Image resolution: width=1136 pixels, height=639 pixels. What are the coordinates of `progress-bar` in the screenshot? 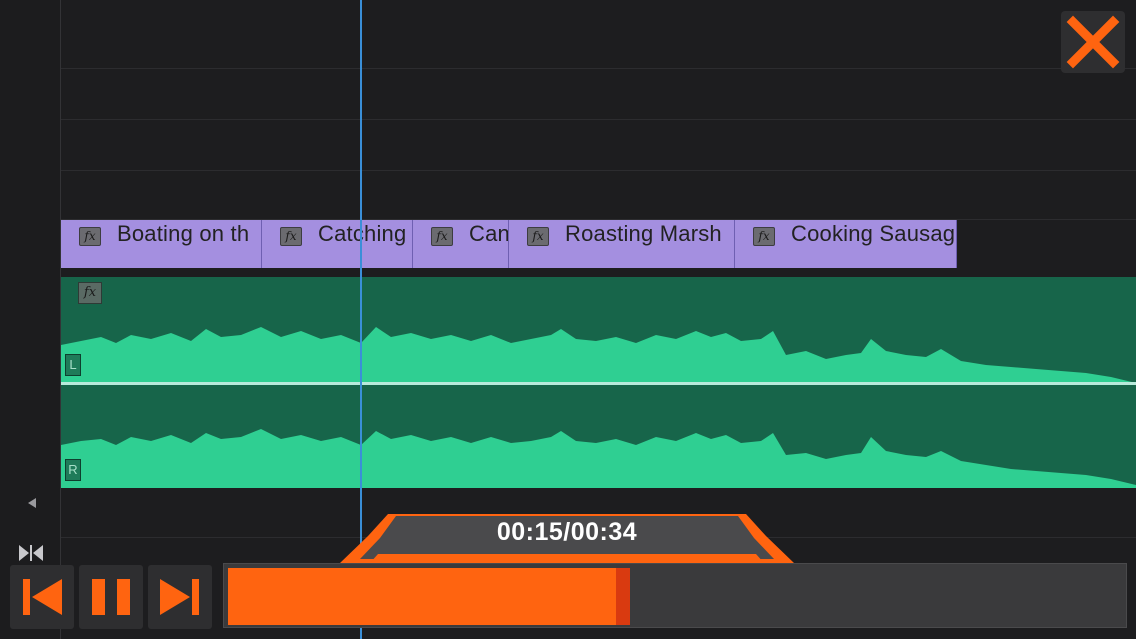 It's located at (675, 595).